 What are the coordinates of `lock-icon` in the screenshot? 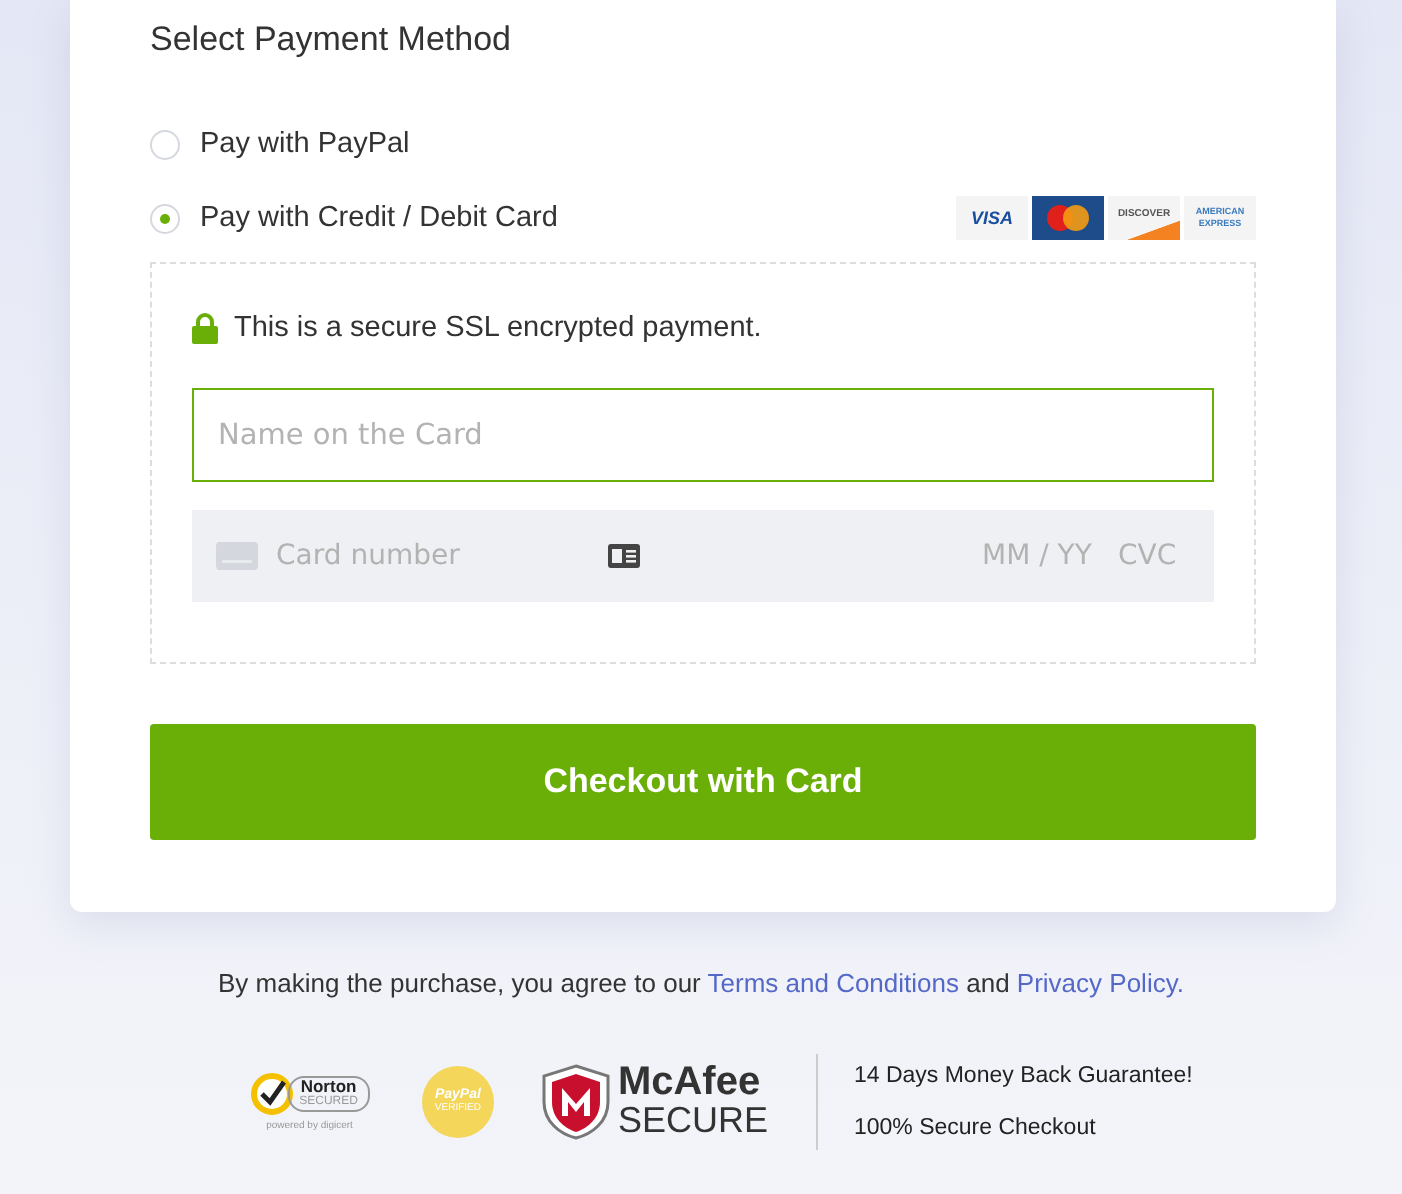 It's located at (205, 328).